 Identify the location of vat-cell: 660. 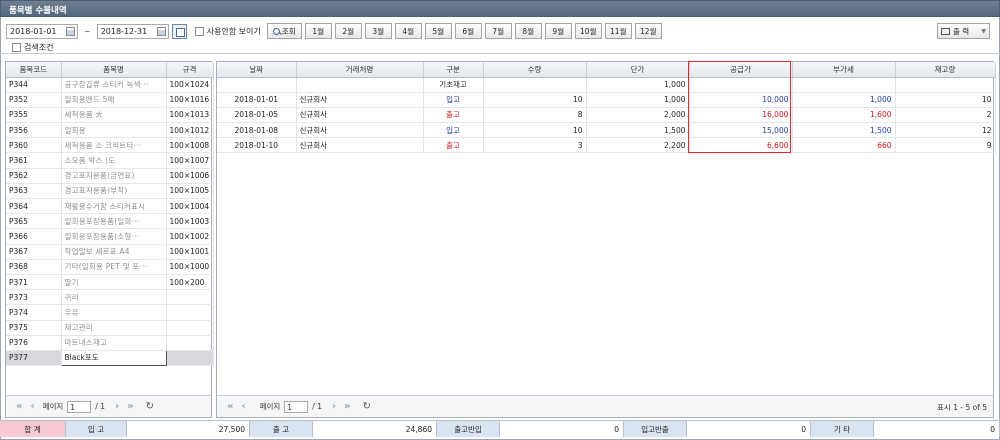
(844, 145).